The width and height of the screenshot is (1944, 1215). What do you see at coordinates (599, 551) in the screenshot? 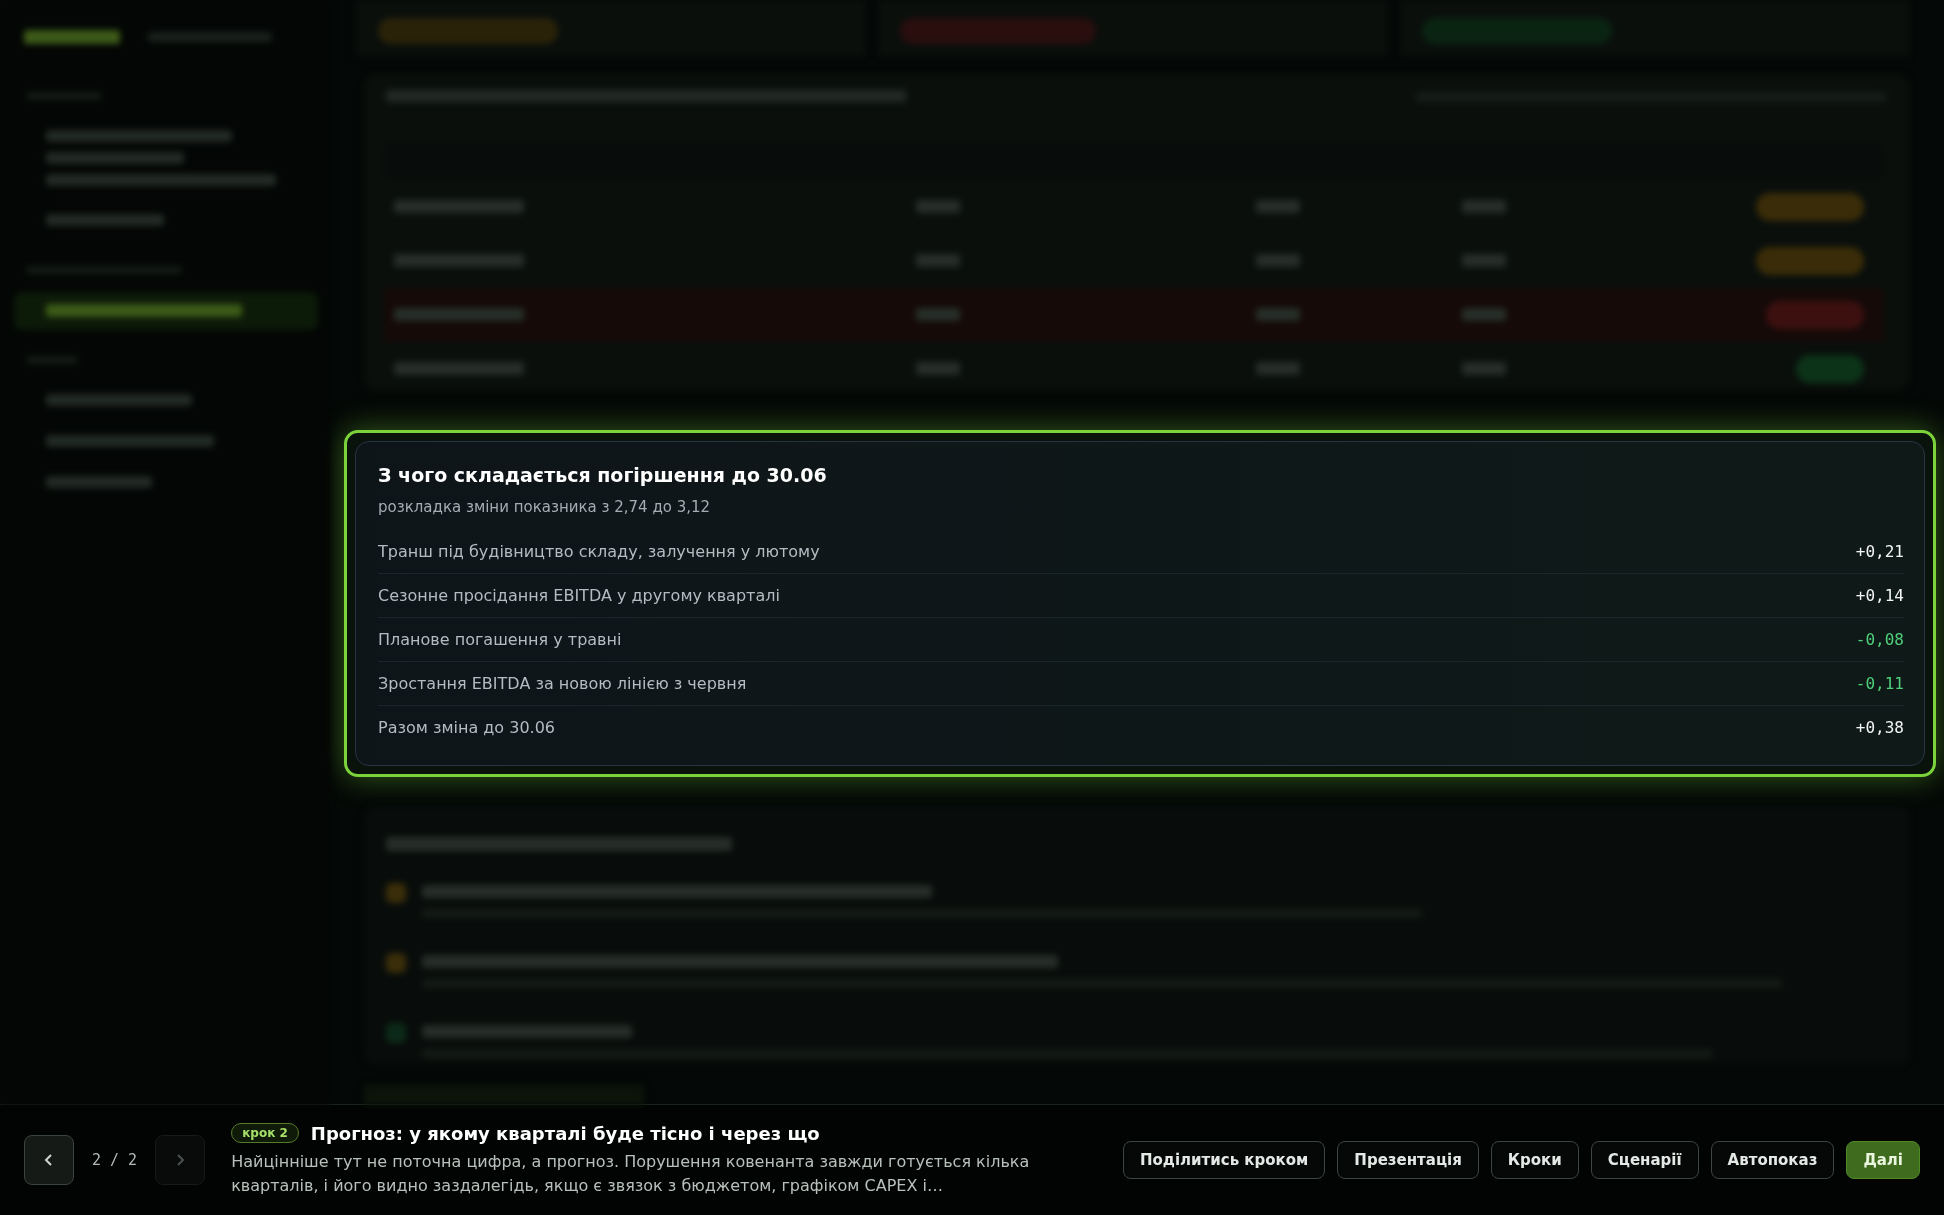
I see `breakdown-label: Транш під будівництво складу, залучення у лютому` at bounding box center [599, 551].